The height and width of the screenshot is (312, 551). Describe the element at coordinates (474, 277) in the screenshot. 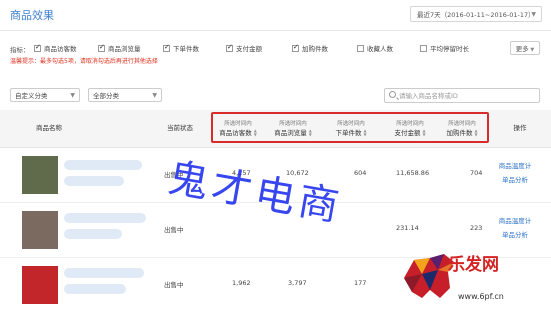

I see `site-logo: 乐发网 www.6pf.cn` at that location.